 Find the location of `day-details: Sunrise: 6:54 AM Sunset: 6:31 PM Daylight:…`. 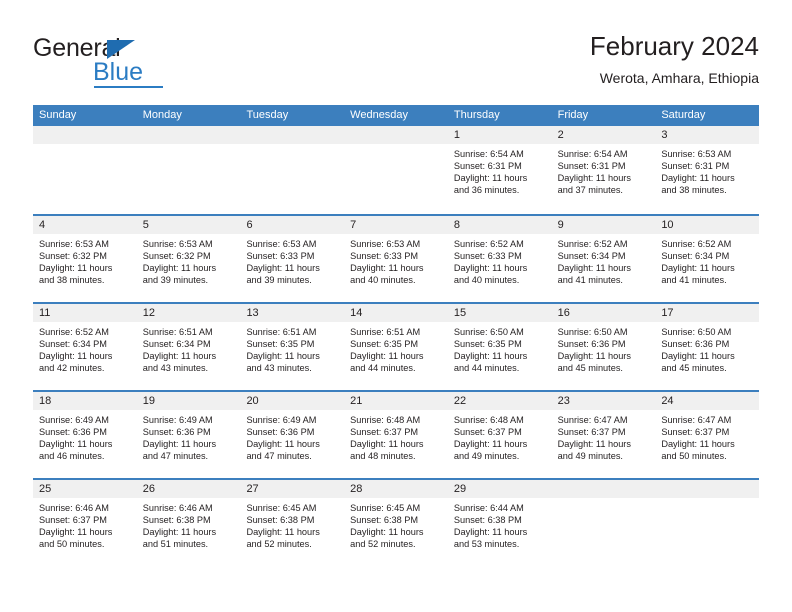

day-details: Sunrise: 6:54 AM Sunset: 6:31 PM Daylight:… is located at coordinates (500, 170).